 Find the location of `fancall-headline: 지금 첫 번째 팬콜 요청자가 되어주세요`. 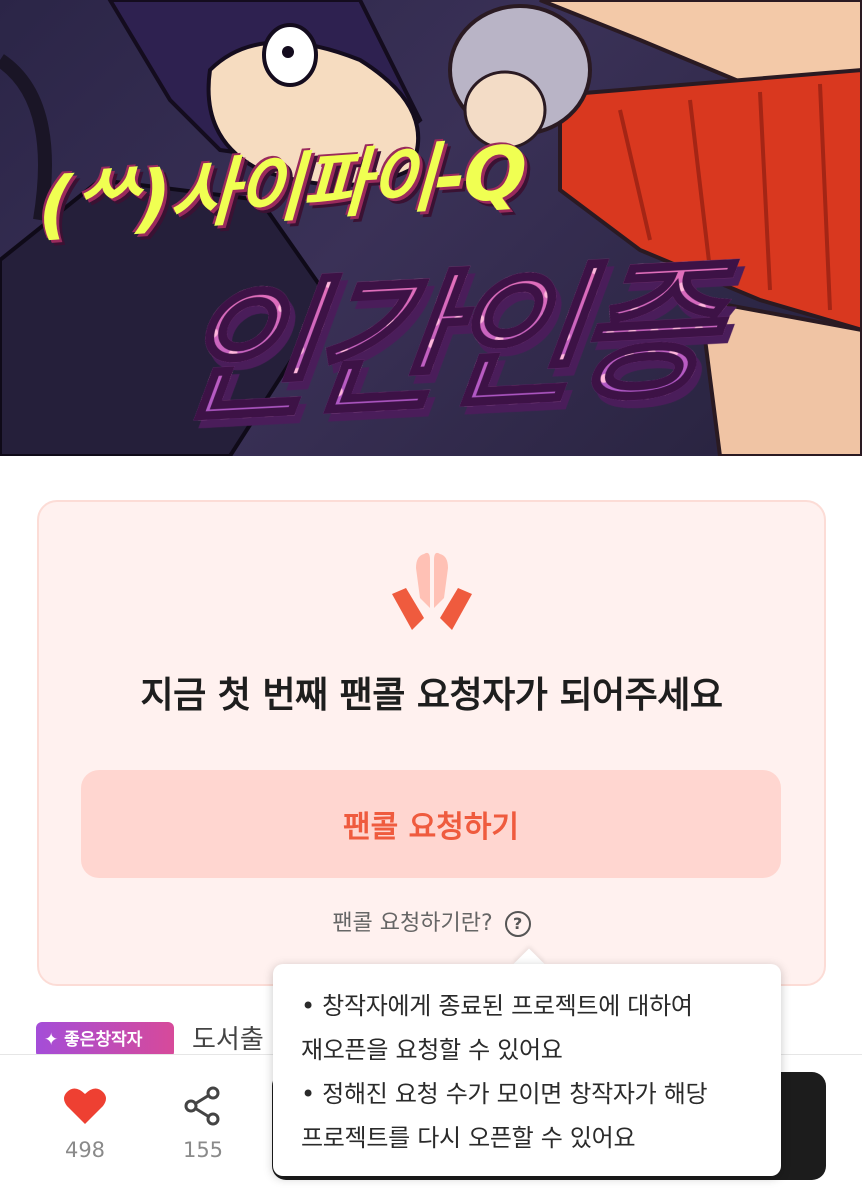

fancall-headline: 지금 첫 번째 팬콜 요청자가 되어주세요 is located at coordinates (431, 695).